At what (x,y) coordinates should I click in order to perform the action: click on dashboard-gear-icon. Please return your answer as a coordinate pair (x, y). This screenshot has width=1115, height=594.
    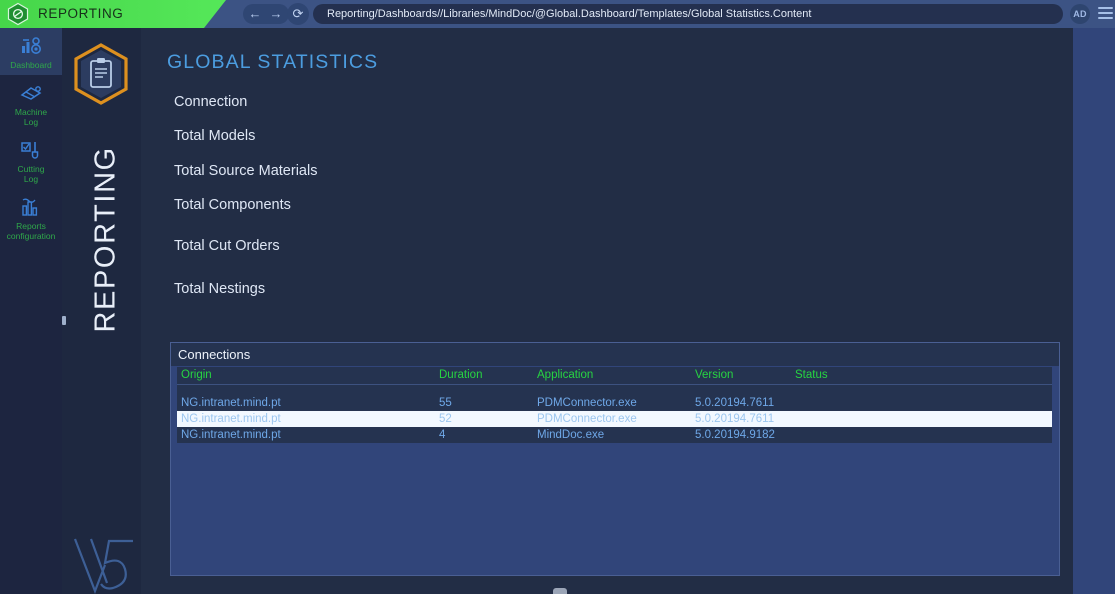
    Looking at the image, I should click on (31, 45).